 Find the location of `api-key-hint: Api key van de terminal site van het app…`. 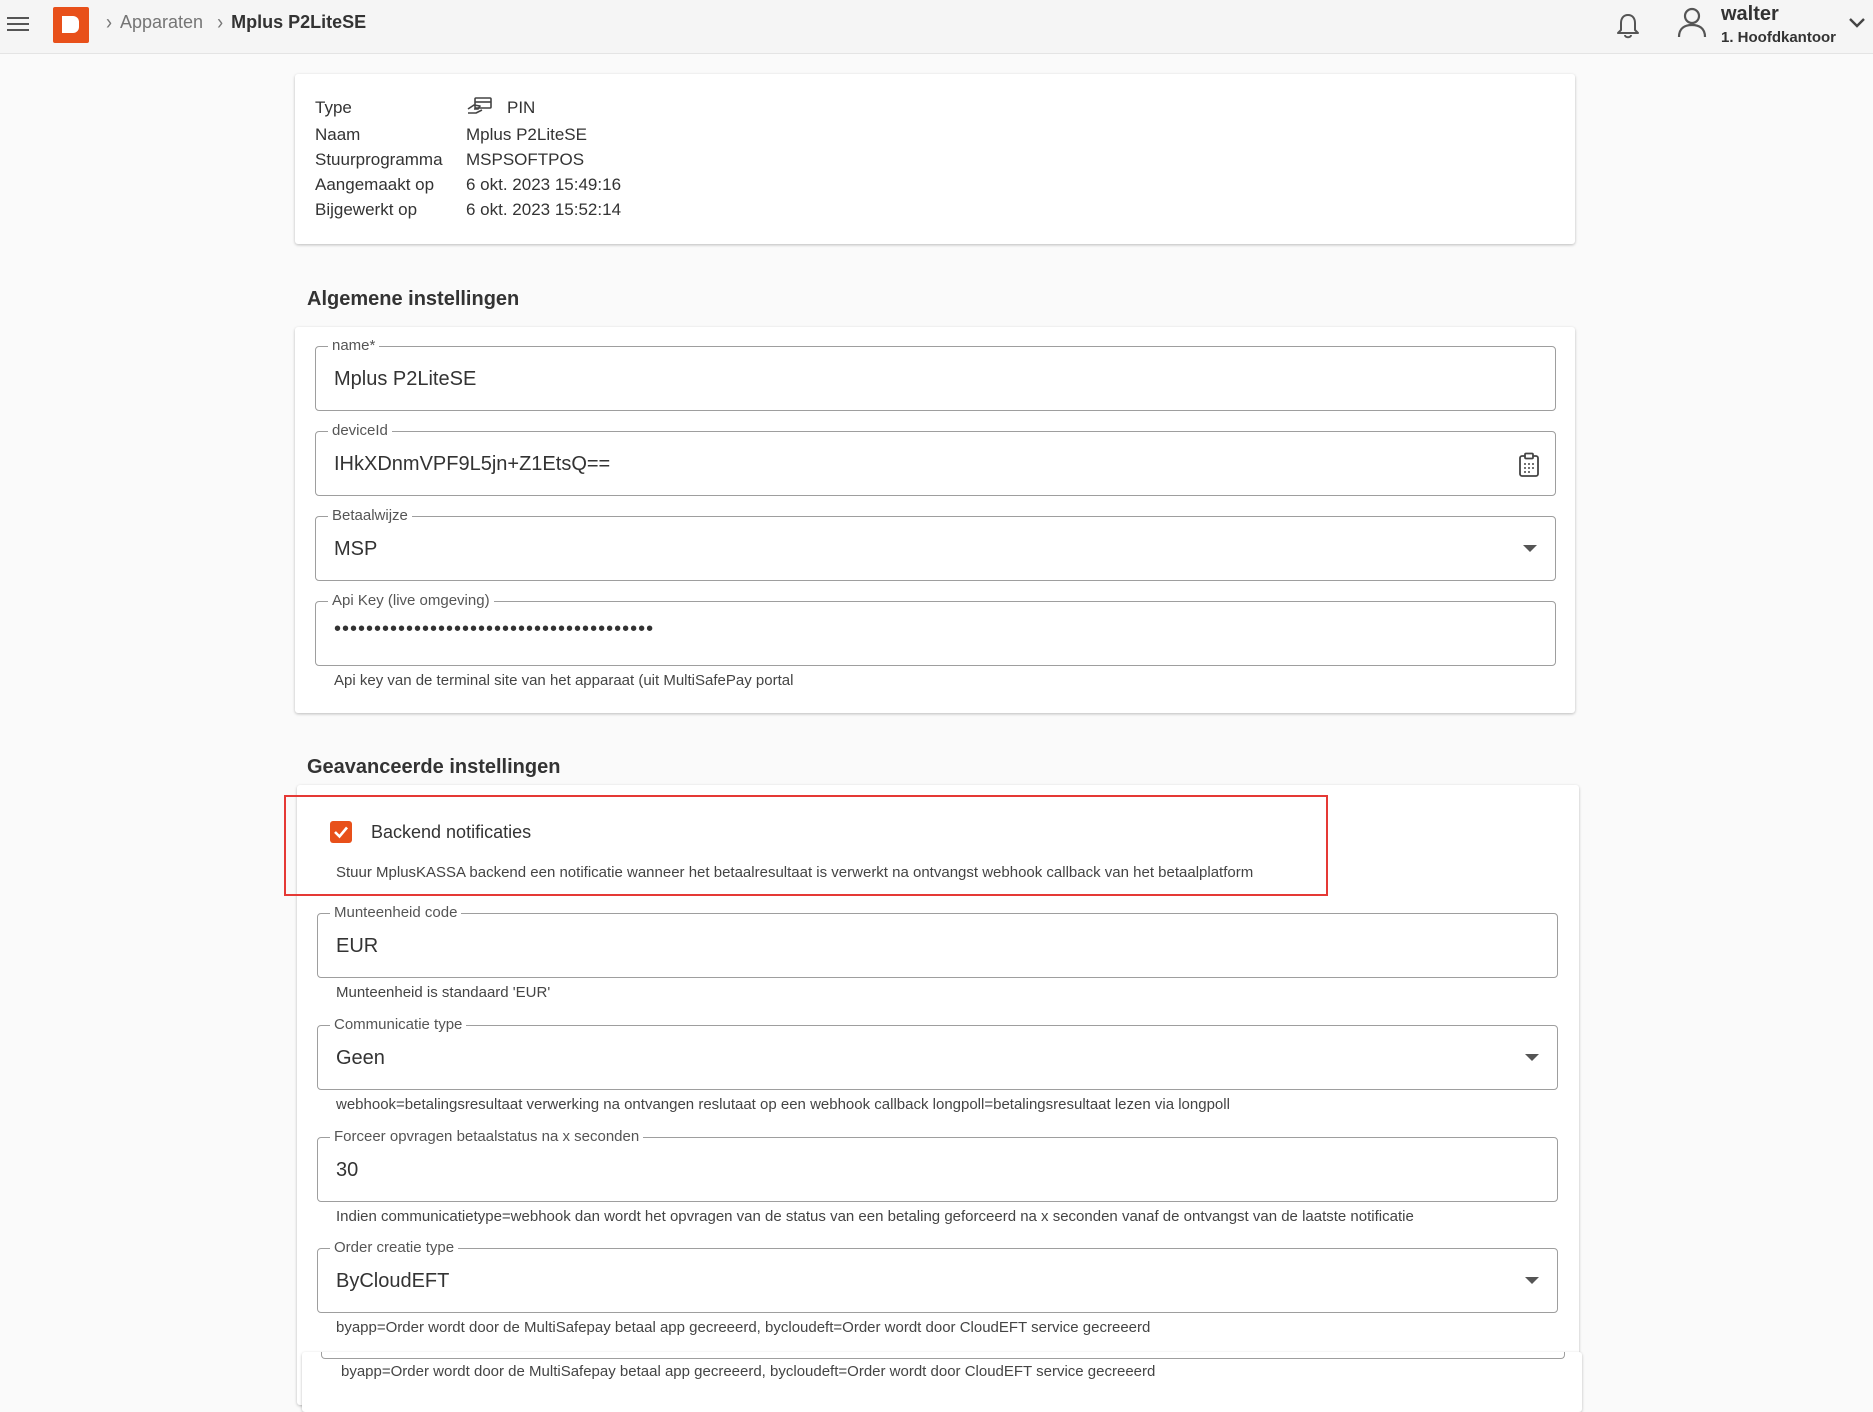

api-key-hint: Api key van de terminal site van het app… is located at coordinates (564, 680).